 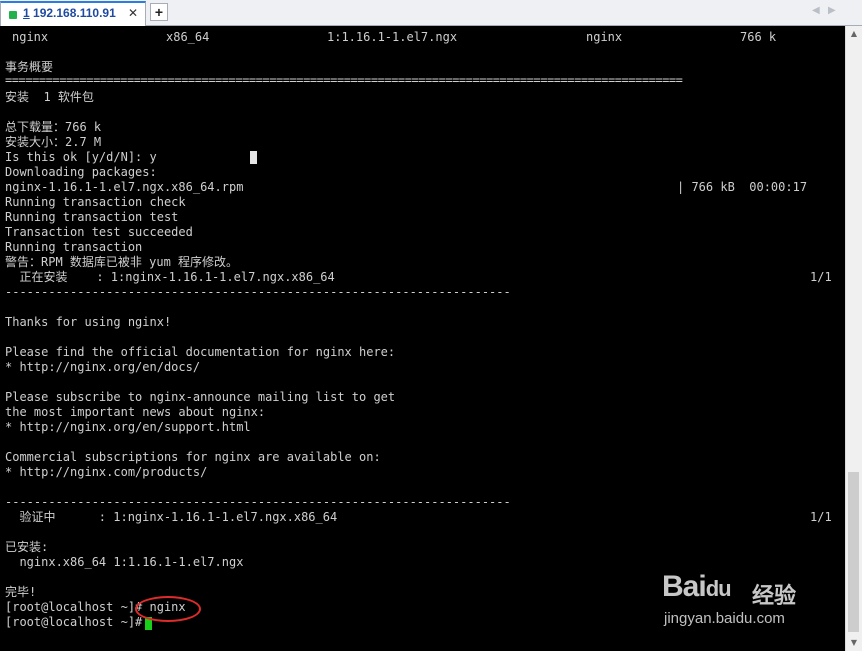 What do you see at coordinates (758, 37) in the screenshot?
I see `pkg-size-cell: 766 k` at bounding box center [758, 37].